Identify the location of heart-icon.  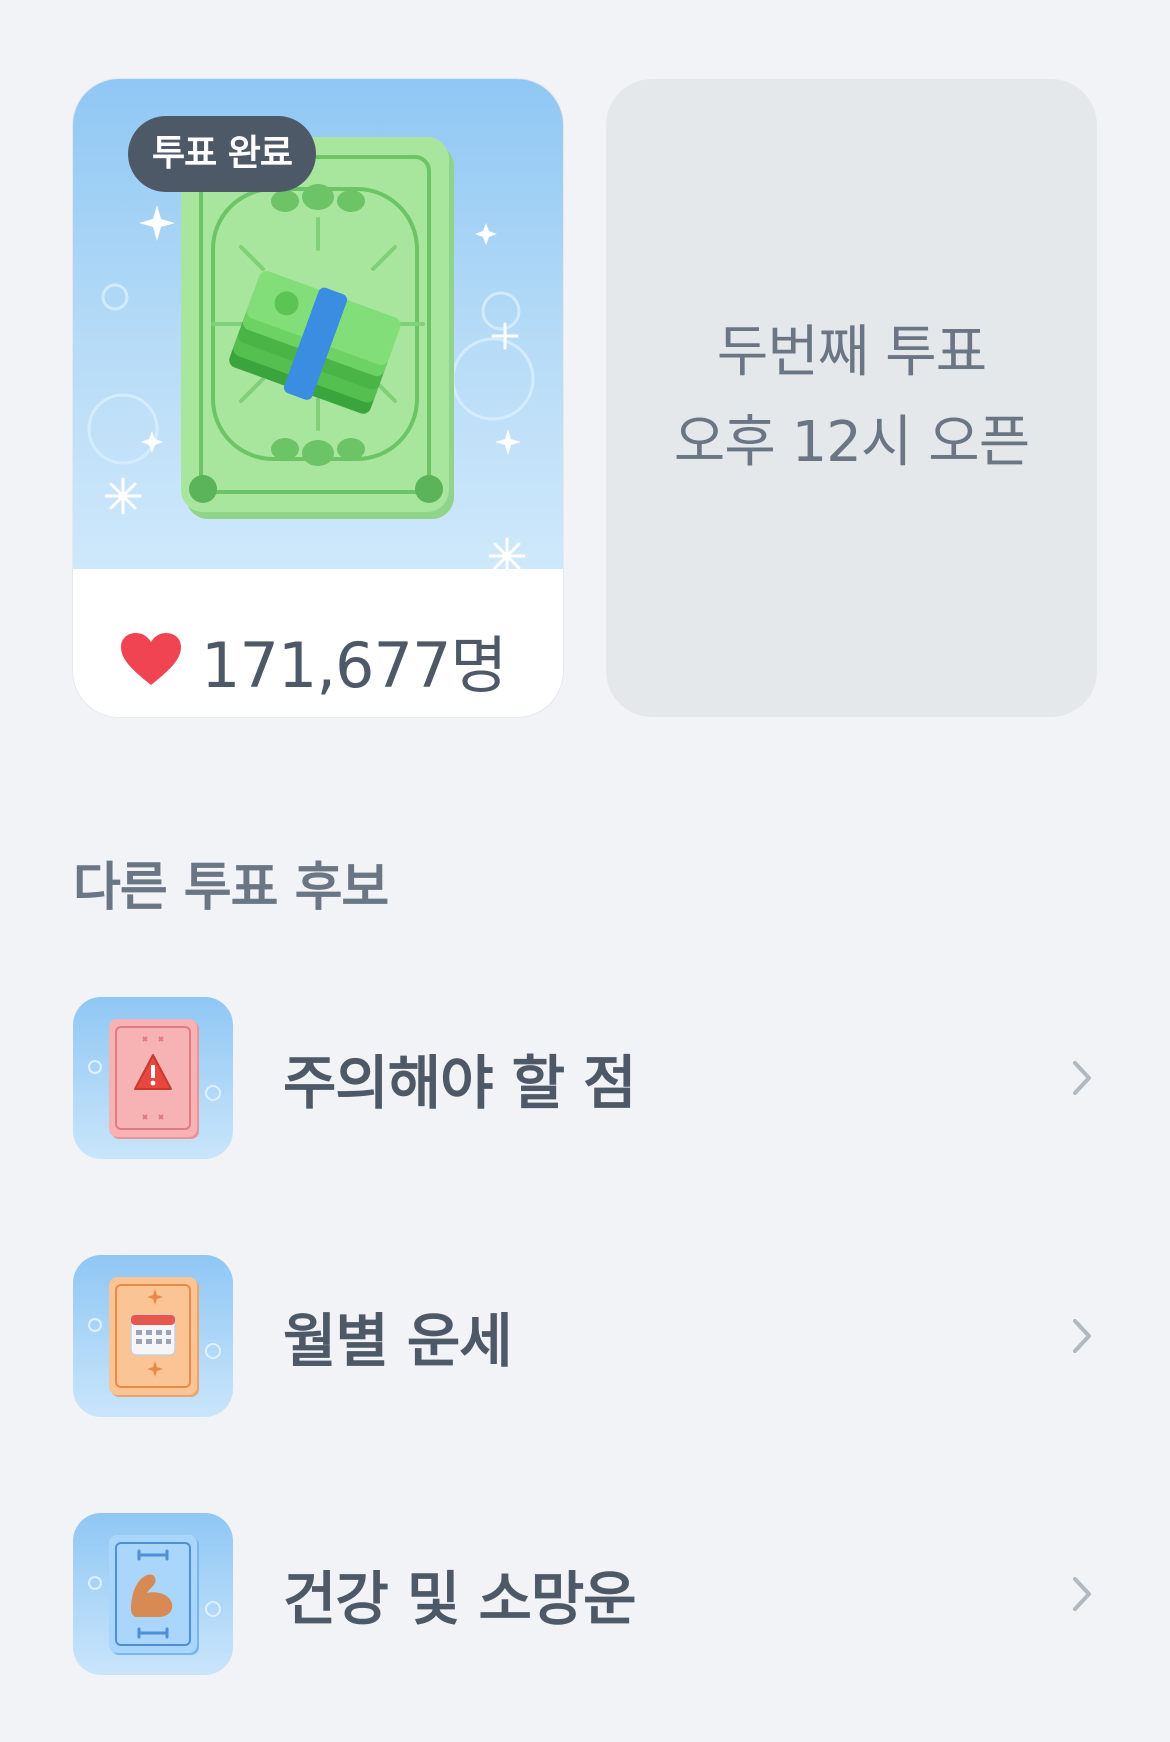
(151, 659).